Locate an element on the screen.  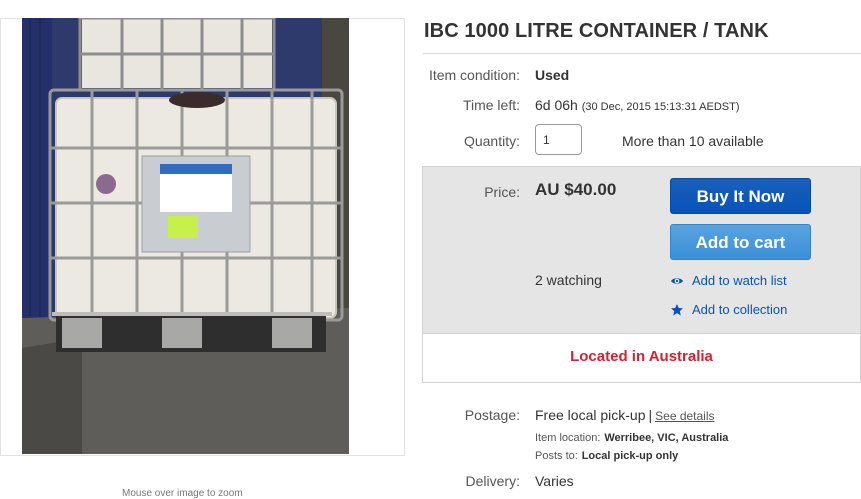
posts-to-row: Posts to: Local pick-up only is located at coordinates (606, 454).